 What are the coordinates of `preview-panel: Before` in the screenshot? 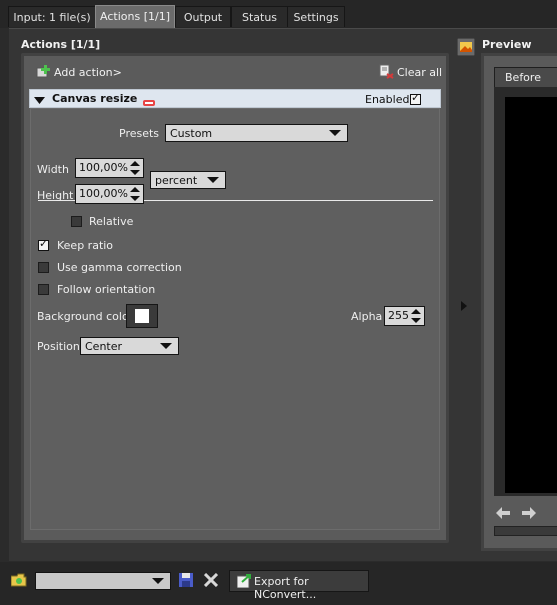 It's located at (519, 302).